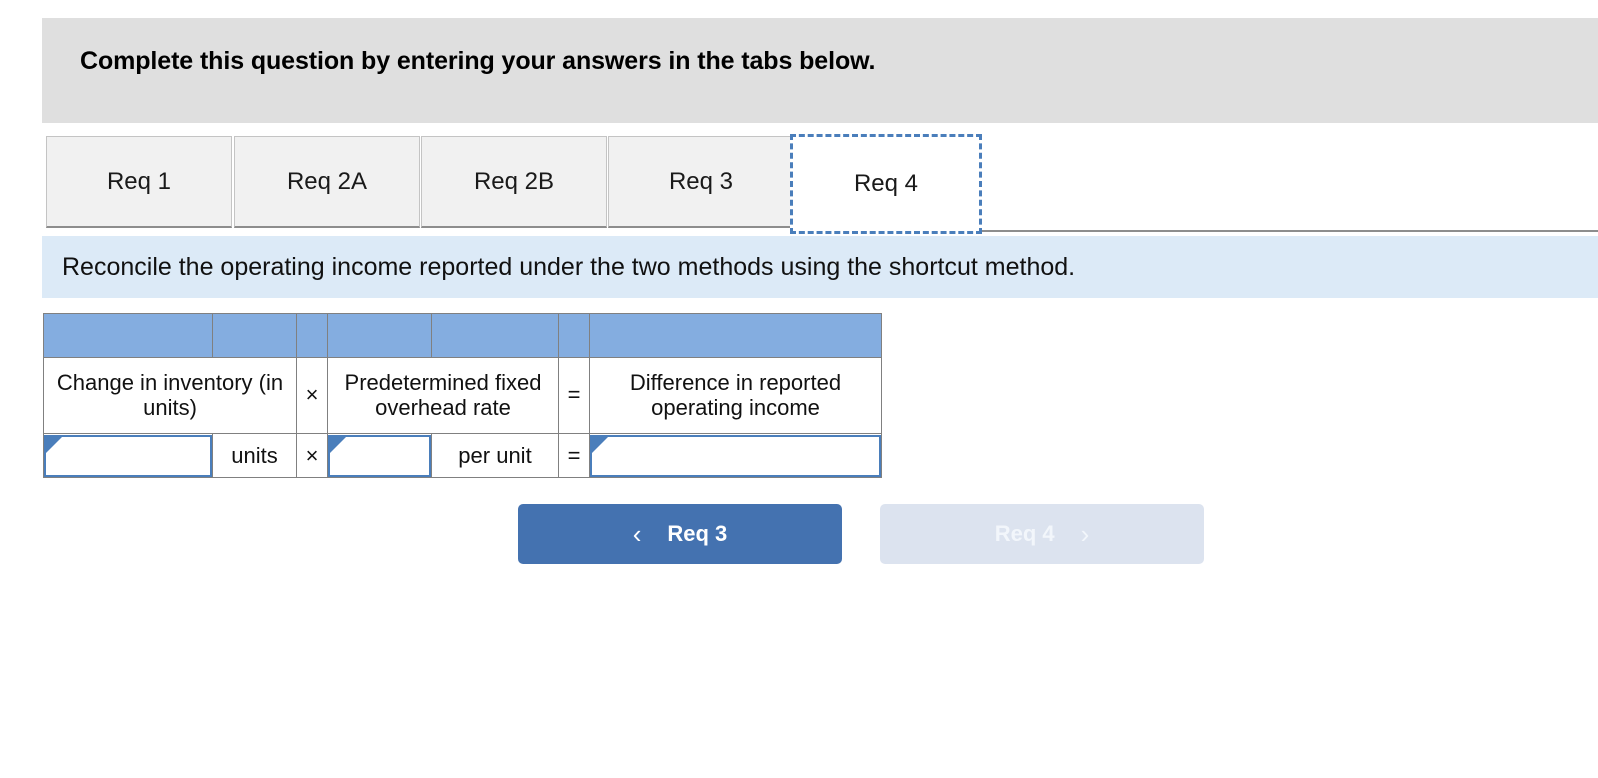 This screenshot has width=1598, height=778. Describe the element at coordinates (697, 533) in the screenshot. I see `prev-requirement-label: Req 3` at that location.